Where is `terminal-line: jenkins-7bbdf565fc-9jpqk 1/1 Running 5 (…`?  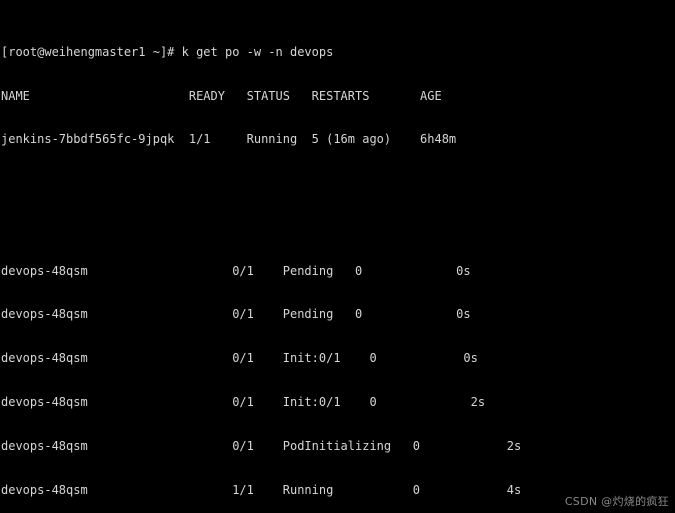
terminal-line: jenkins-7bbdf565fc-9jpqk 1/1 Running 5 (… is located at coordinates (229, 139).